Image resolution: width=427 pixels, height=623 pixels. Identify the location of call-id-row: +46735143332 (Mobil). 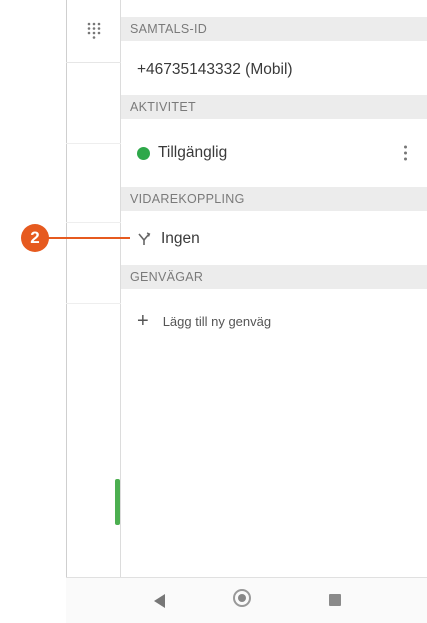
(274, 70).